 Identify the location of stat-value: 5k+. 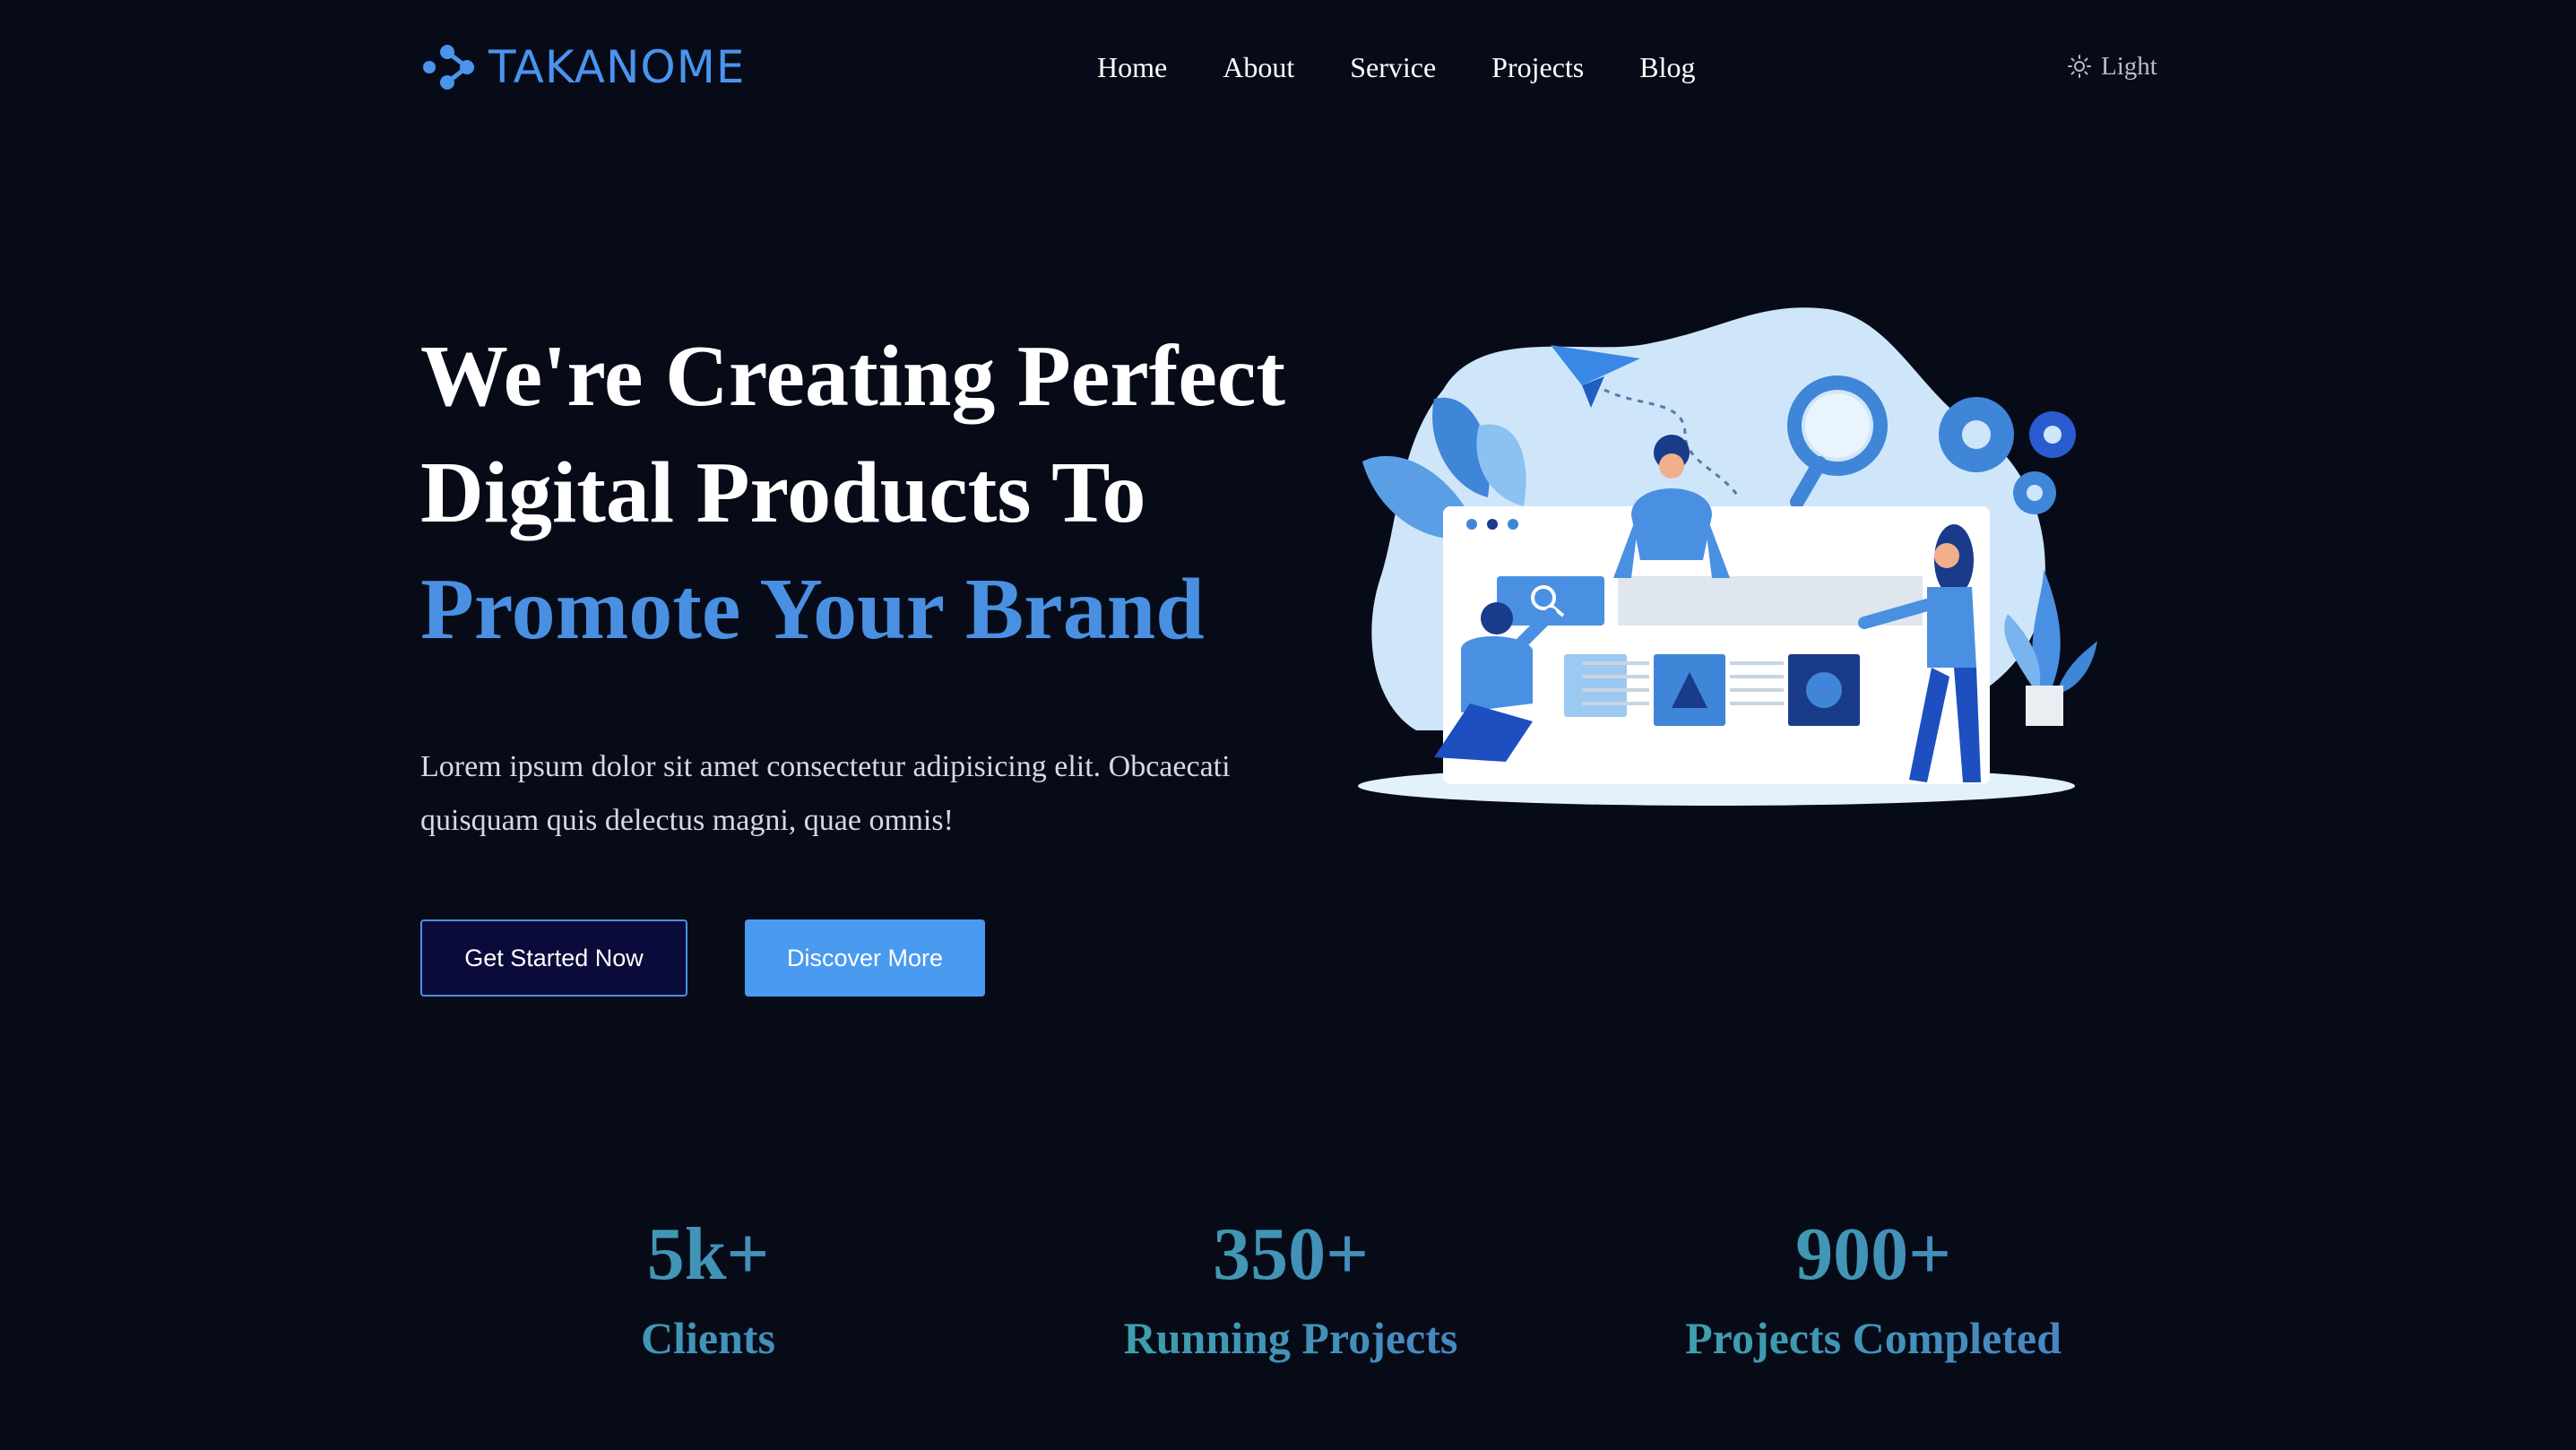
(708, 1254).